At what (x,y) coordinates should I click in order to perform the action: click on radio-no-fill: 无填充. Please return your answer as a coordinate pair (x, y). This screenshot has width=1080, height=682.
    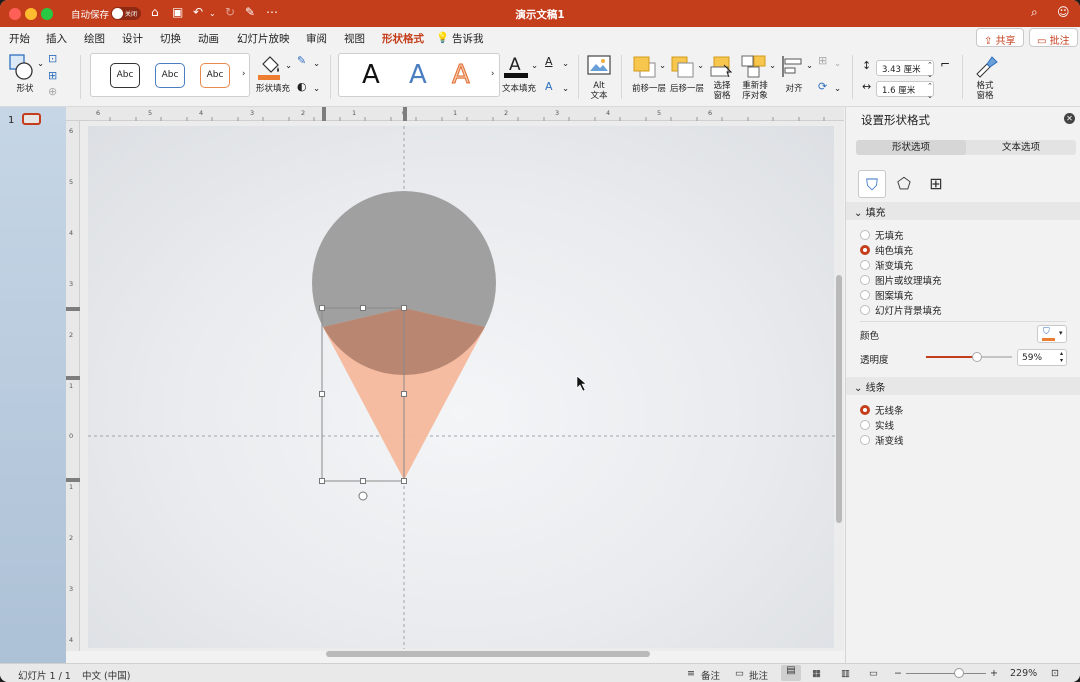
    Looking at the image, I should click on (882, 235).